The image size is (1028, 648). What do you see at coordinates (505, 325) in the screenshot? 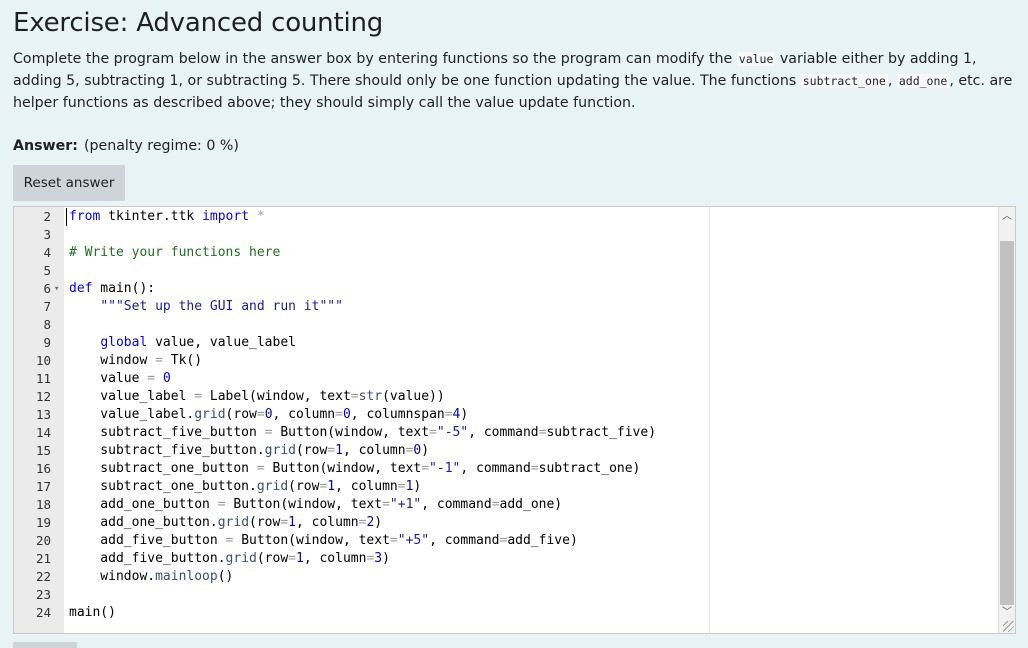
I see `code-line: 8` at bounding box center [505, 325].